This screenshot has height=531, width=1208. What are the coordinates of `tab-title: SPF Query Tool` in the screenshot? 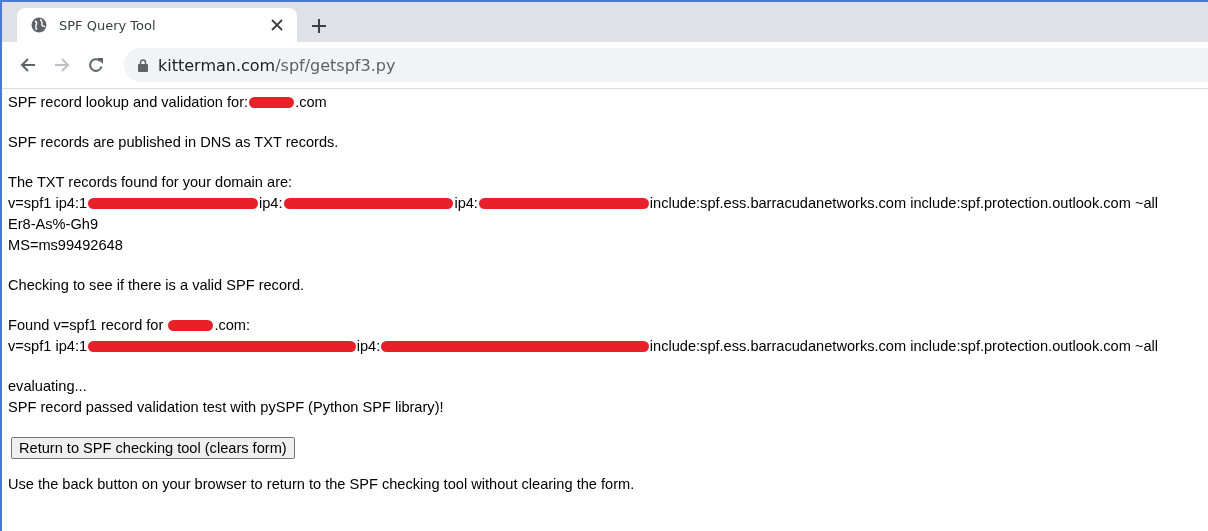 It's located at (108, 25).